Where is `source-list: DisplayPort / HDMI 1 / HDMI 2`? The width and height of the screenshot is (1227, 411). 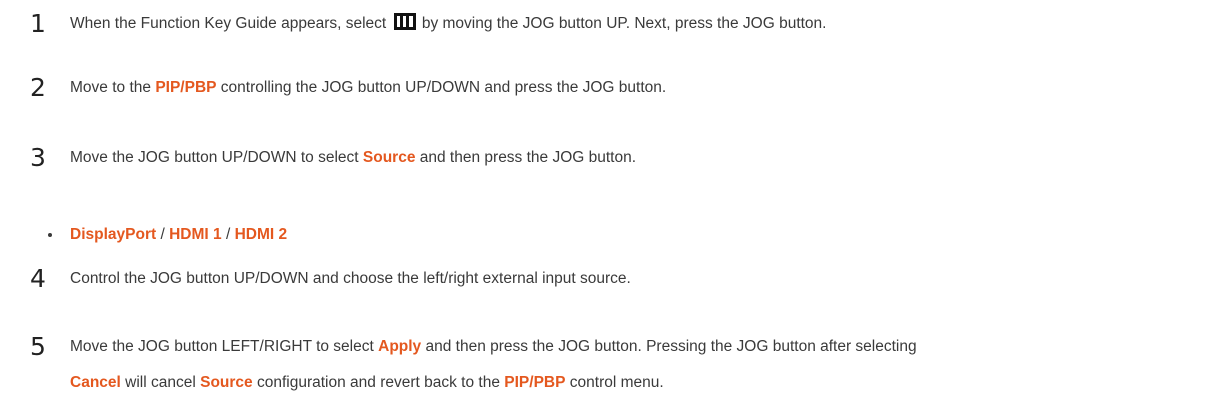
source-list: DisplayPort / HDMI 1 / HDMI 2 is located at coordinates (178, 235).